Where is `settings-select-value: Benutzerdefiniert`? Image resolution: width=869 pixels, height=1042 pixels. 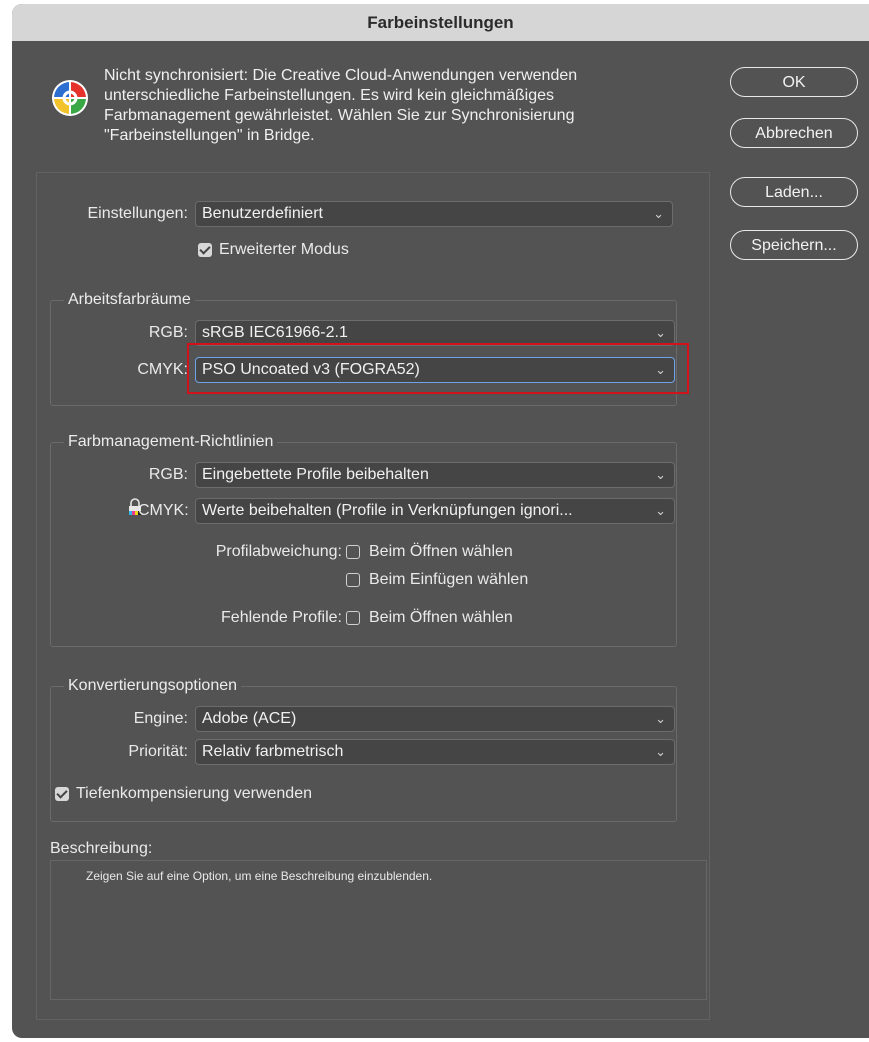
settings-select-value: Benutzerdefiniert is located at coordinates (262, 213).